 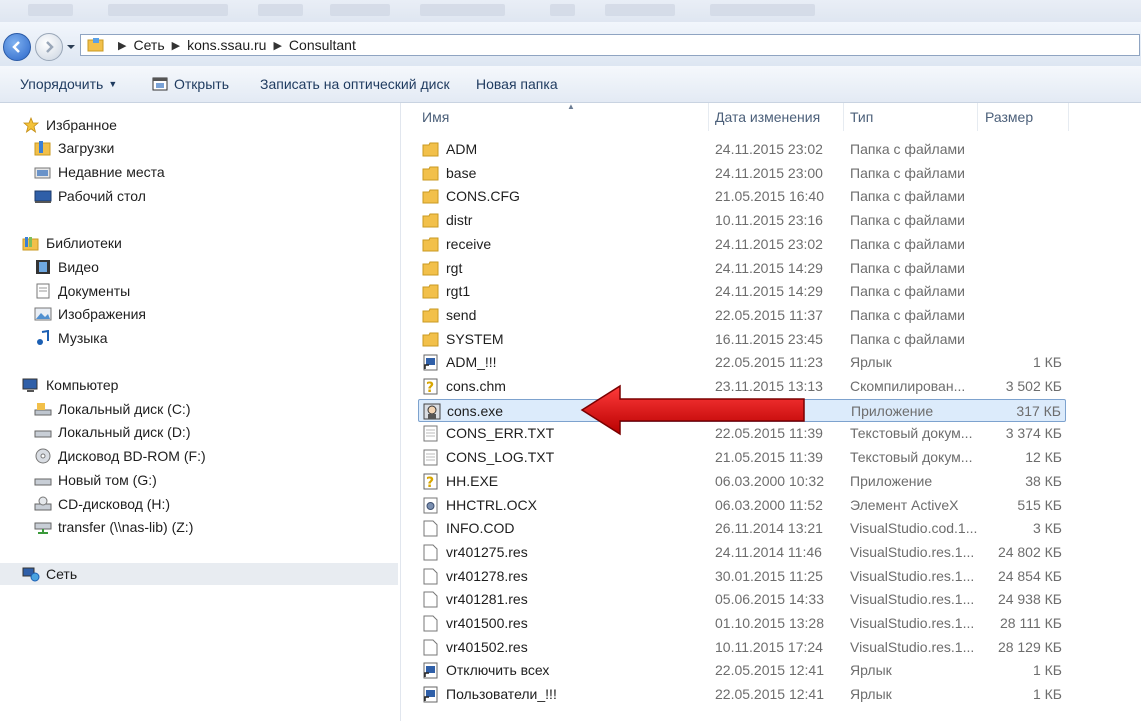 I want to click on nav-images: Изображения, so click(x=90, y=314).